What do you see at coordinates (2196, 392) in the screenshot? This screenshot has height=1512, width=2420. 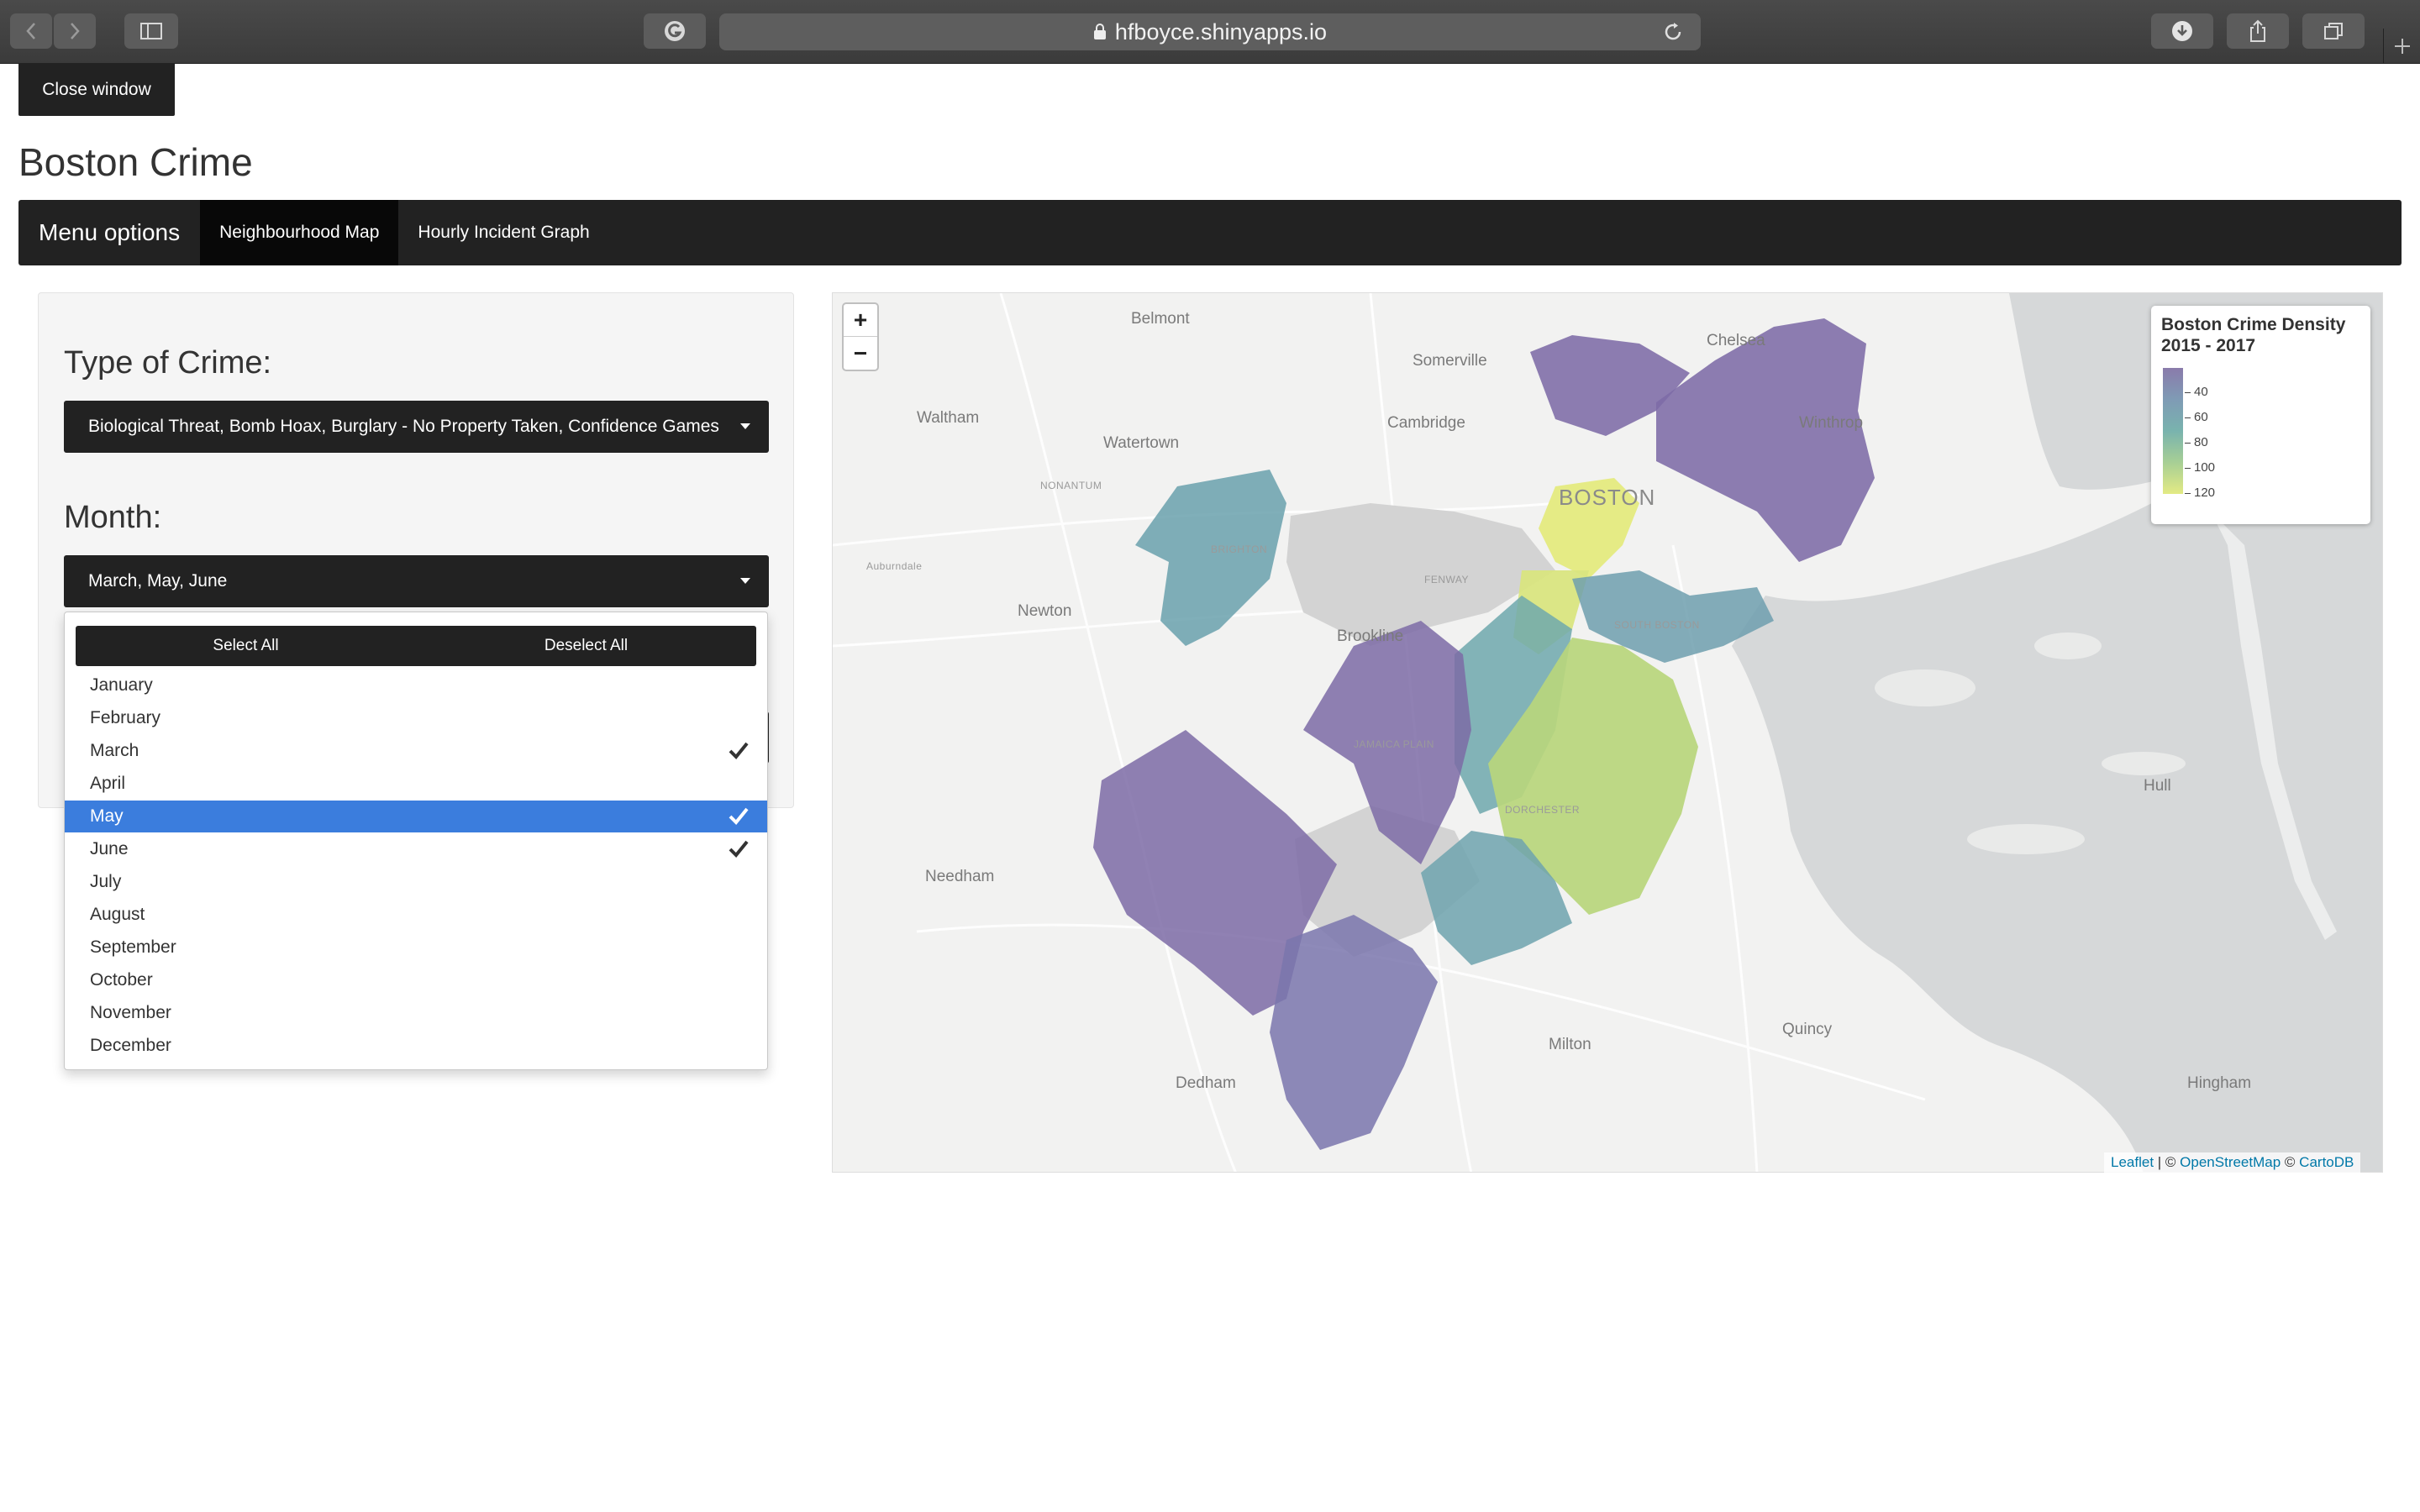 I see `legend-tick: 40` at bounding box center [2196, 392].